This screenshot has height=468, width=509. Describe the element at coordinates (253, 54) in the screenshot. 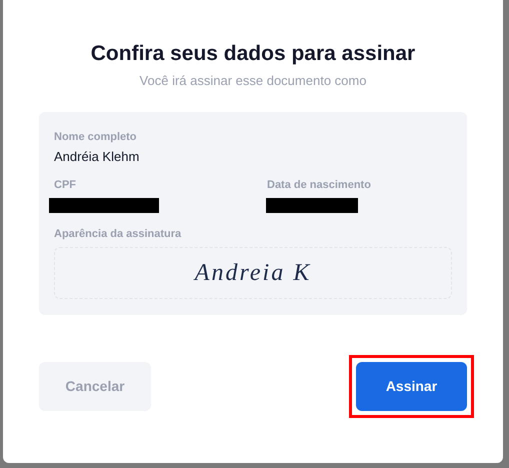

I see `dialog-title: Confira seus dados para assinar` at that location.